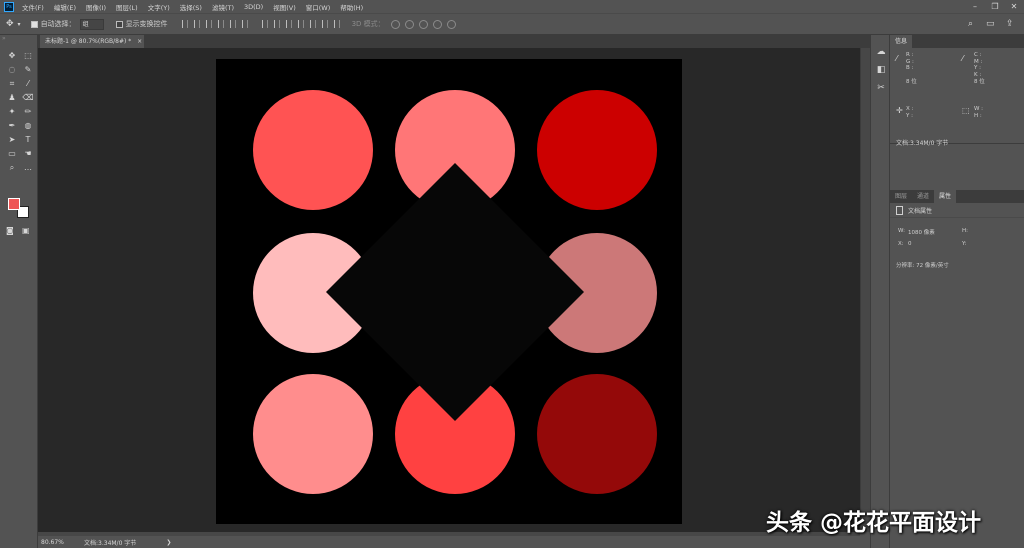  I want to click on distribute-bottom-icon, so click(288, 24).